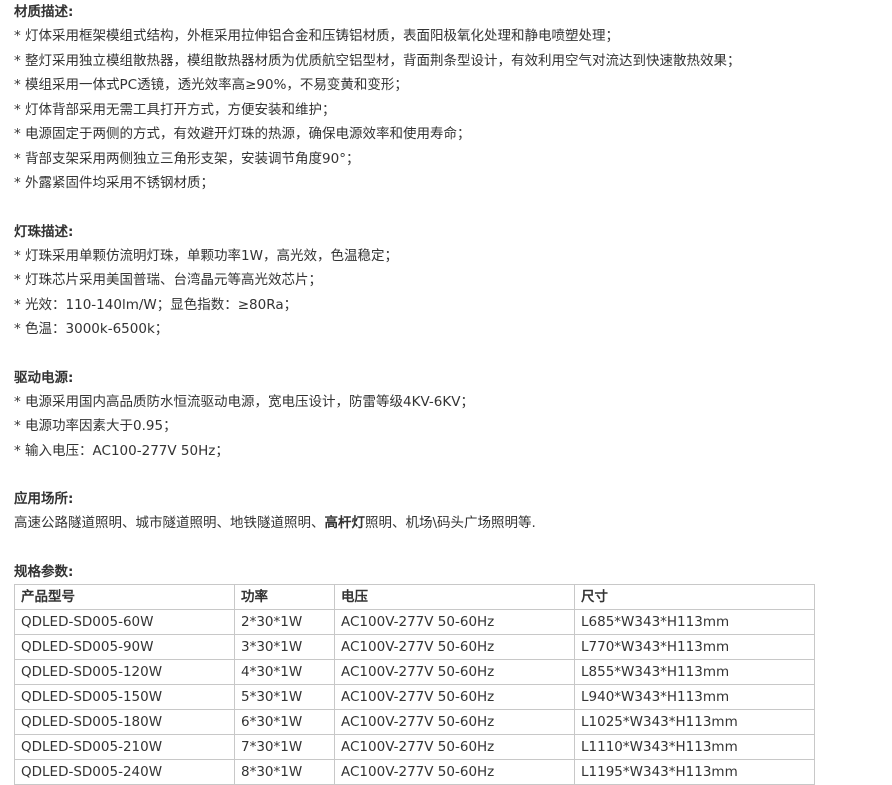 This screenshot has width=892, height=785. I want to click on leds-item: * 灯珠芯片采用美国普瑞、台湾晶元等高光效芯片；, so click(168, 280).